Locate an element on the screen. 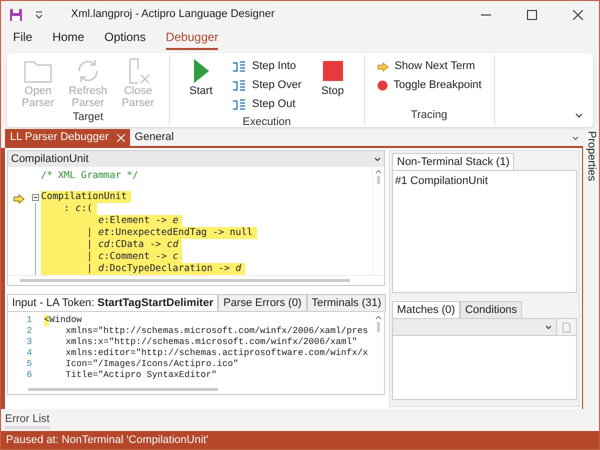 The width and height of the screenshot is (600, 450). line-number: 5 is located at coordinates (29, 364).